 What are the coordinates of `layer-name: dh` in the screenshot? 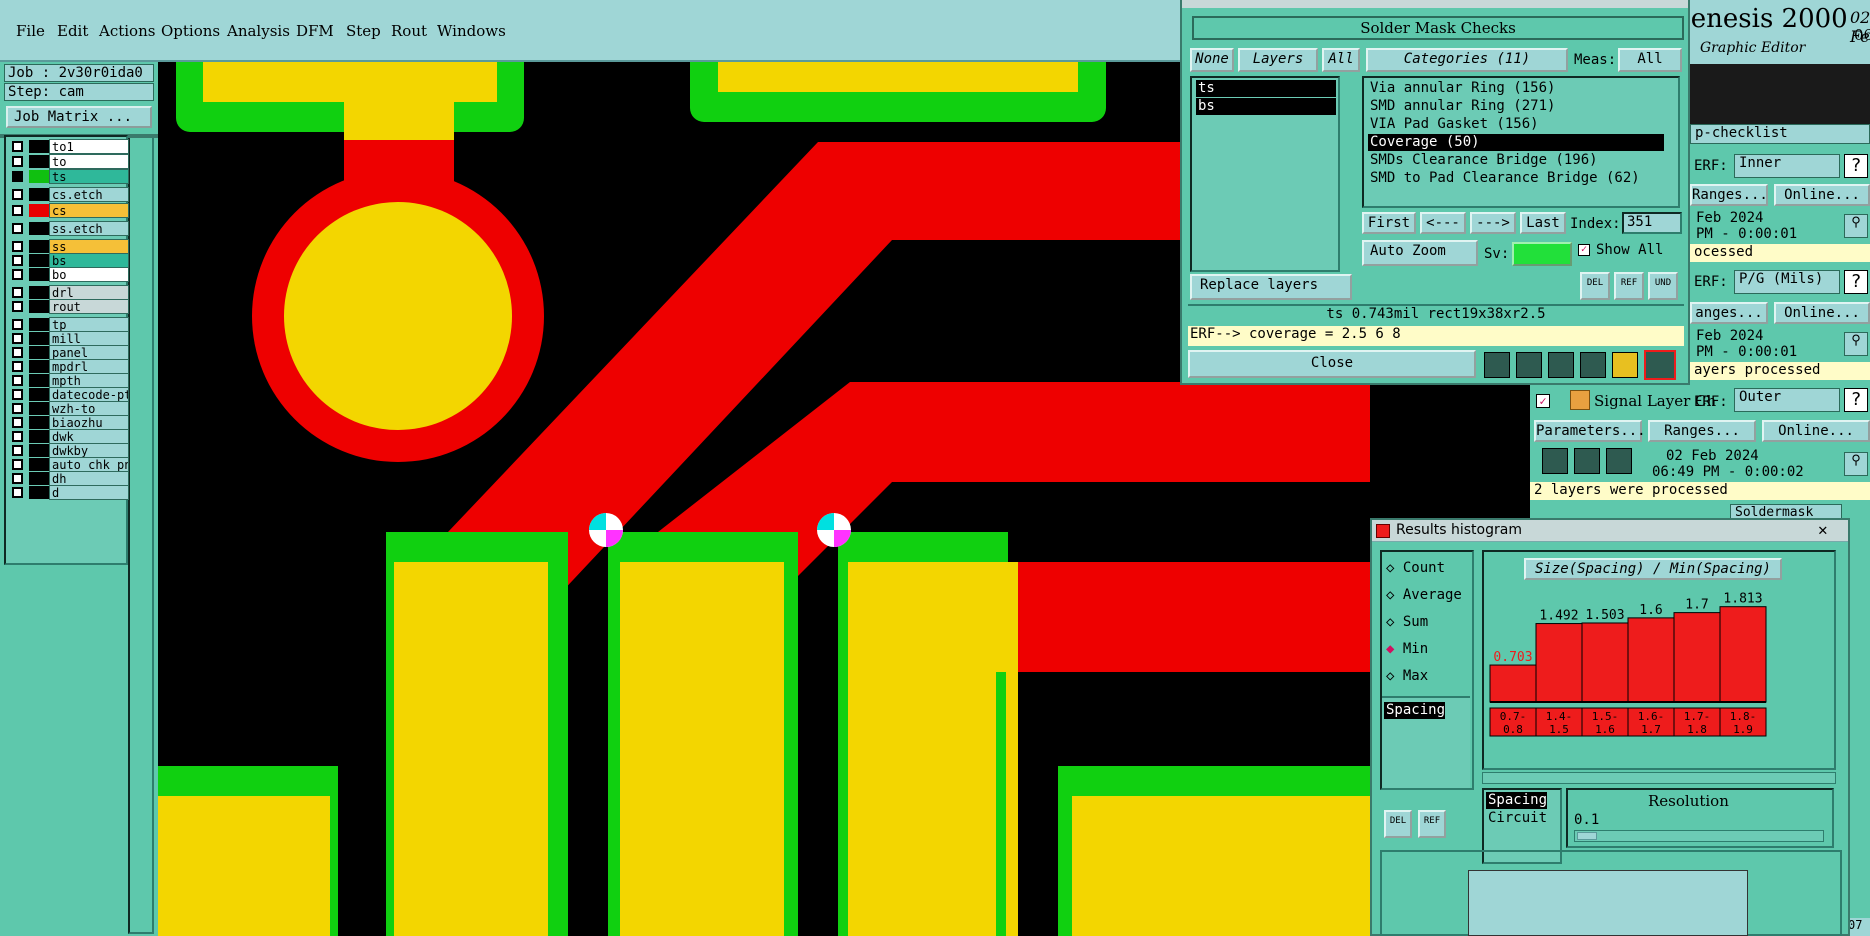 It's located at (89, 478).